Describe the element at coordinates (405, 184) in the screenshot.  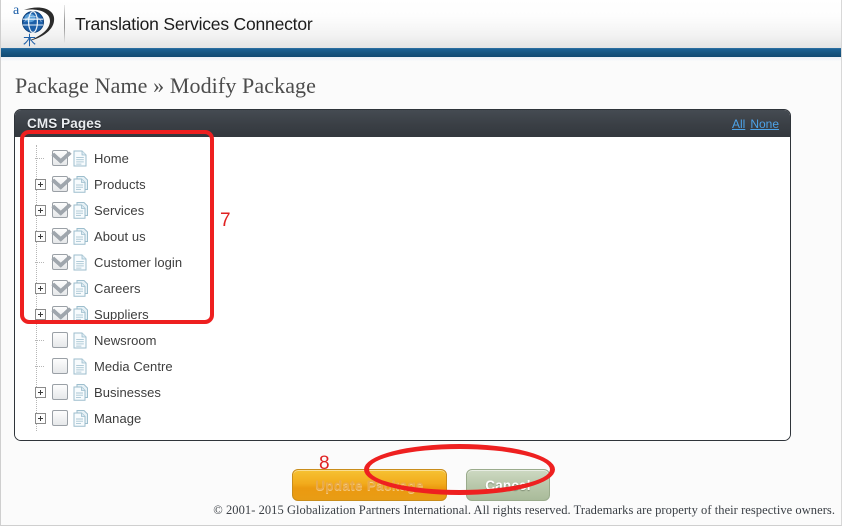
I see `tree-item: Products` at that location.